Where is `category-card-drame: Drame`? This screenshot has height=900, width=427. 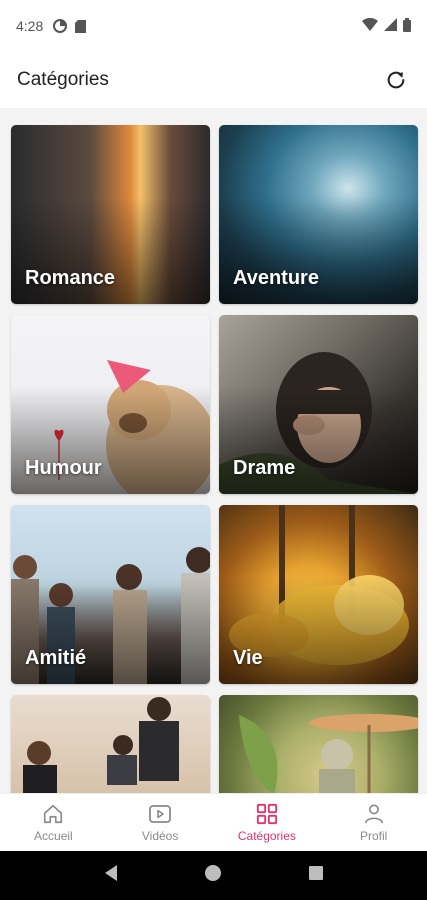 category-card-drame: Drame is located at coordinates (318, 404).